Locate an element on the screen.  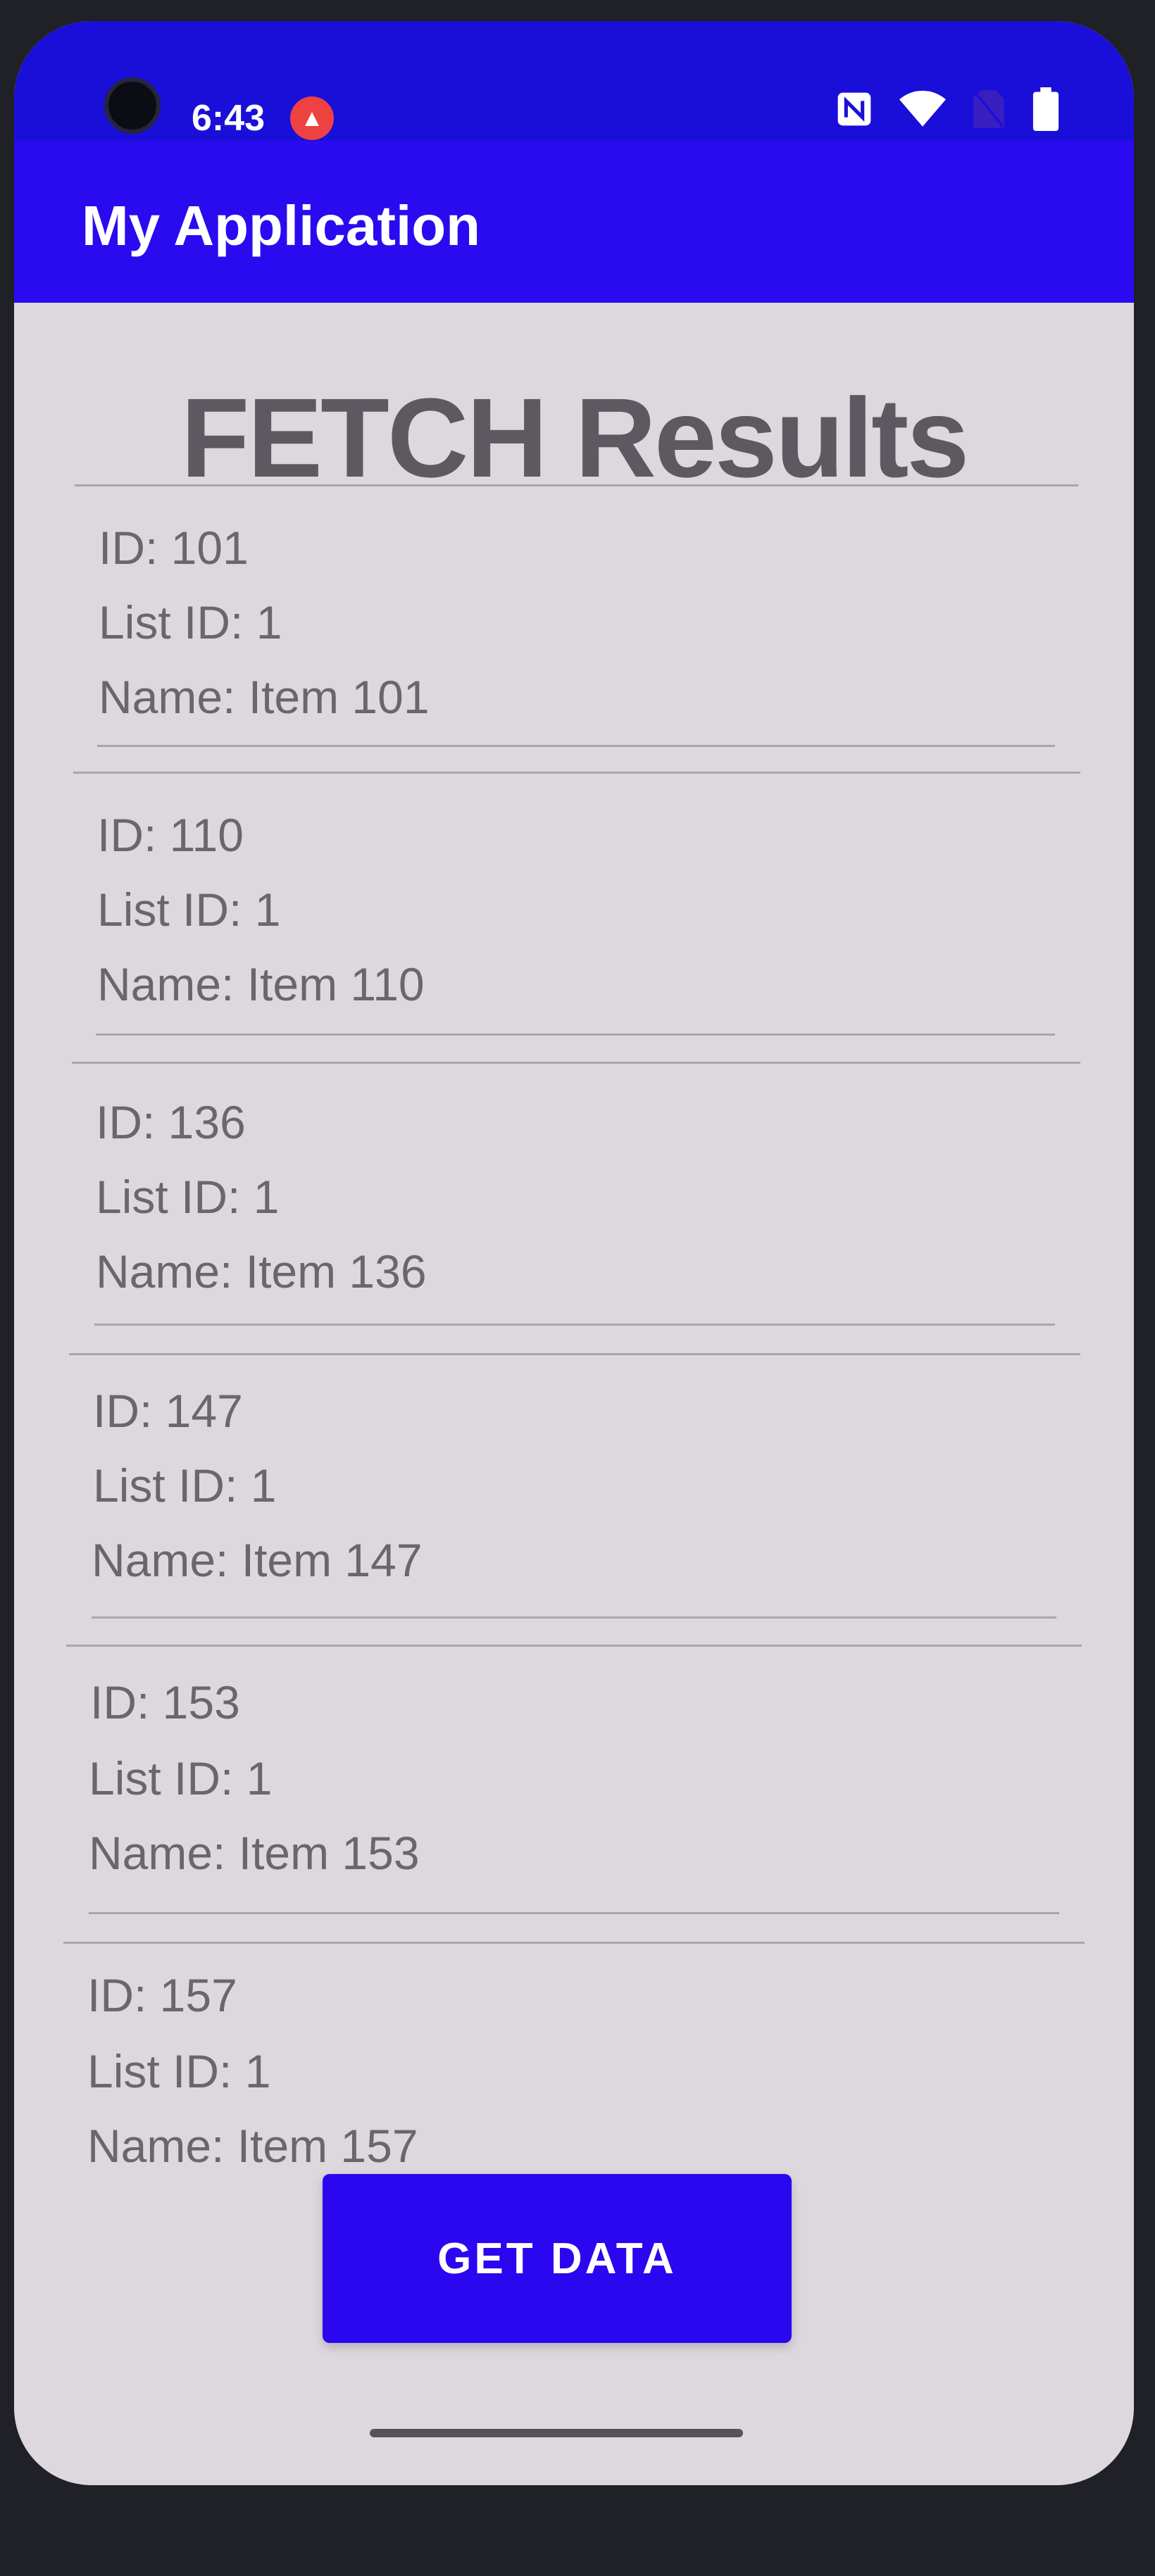
wifi-icon is located at coordinates (922, 108).